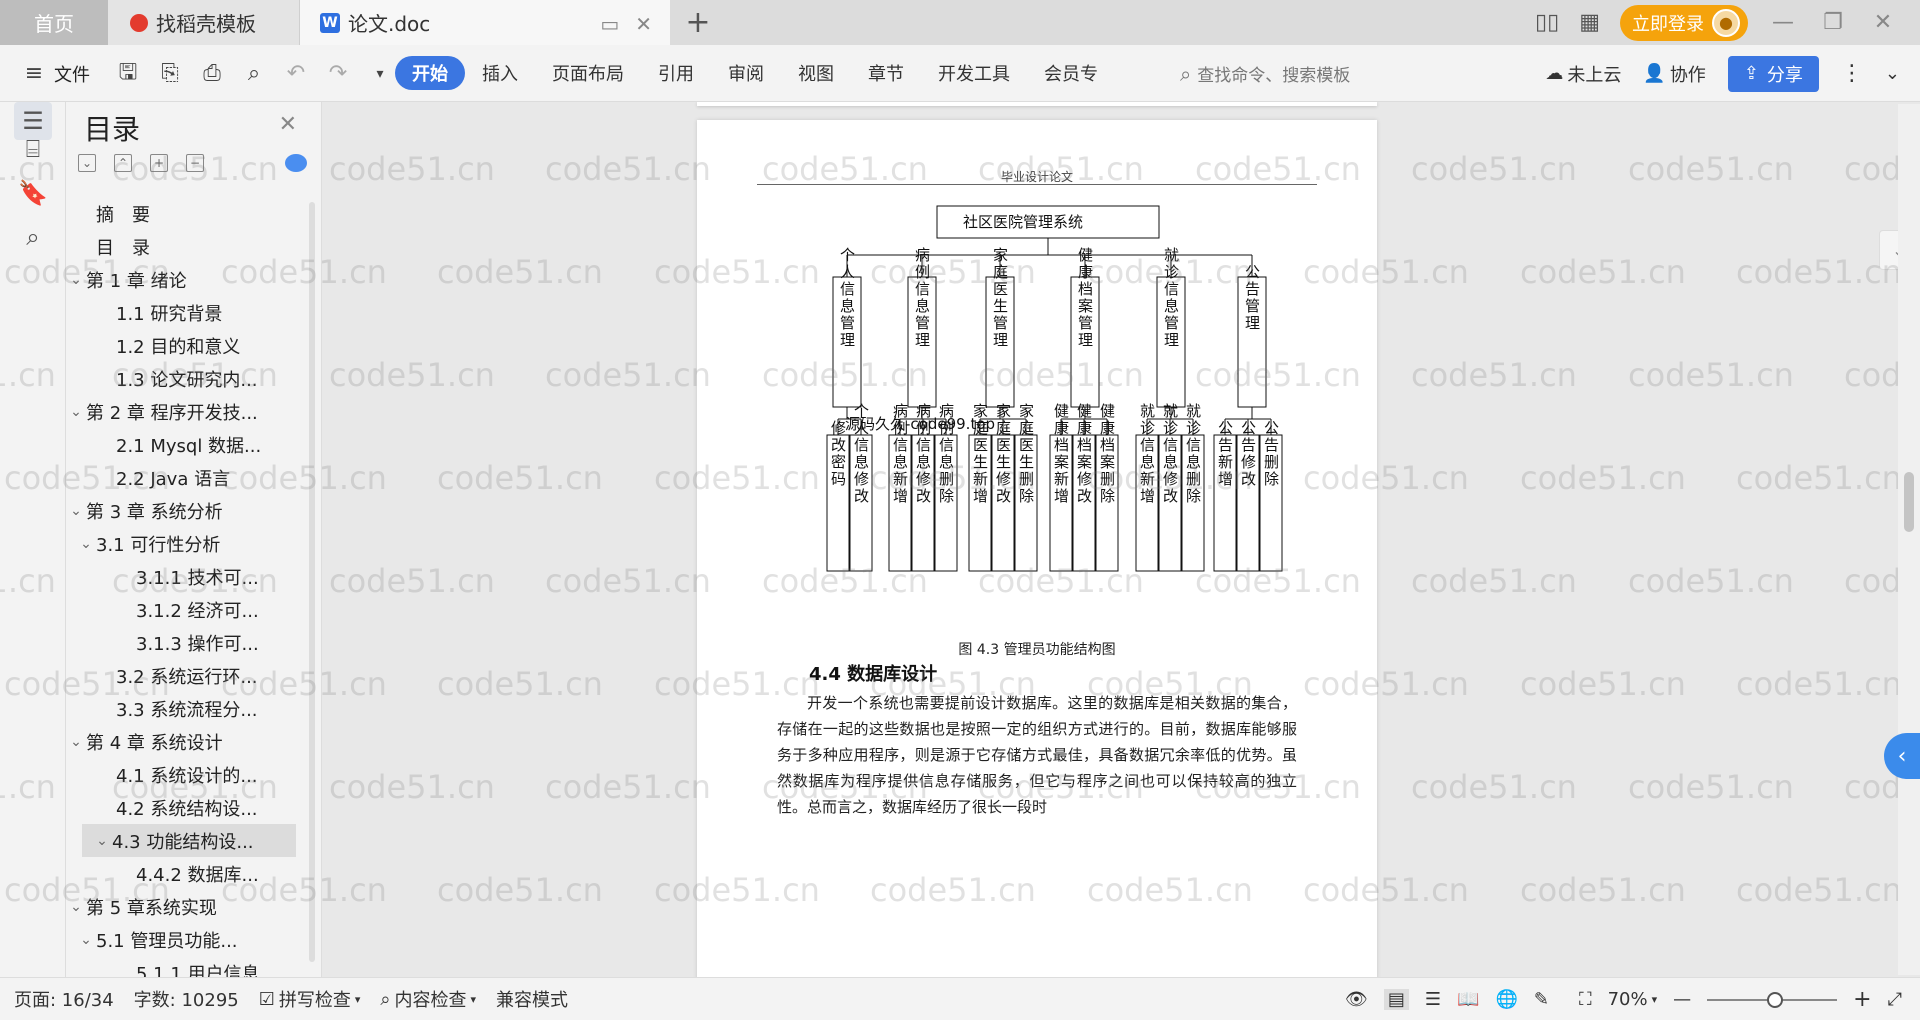 The height and width of the screenshot is (1020, 1920). Describe the element at coordinates (310, 999) in the screenshot. I see `spell-check: ☑ 拼写检查 ▾` at that location.